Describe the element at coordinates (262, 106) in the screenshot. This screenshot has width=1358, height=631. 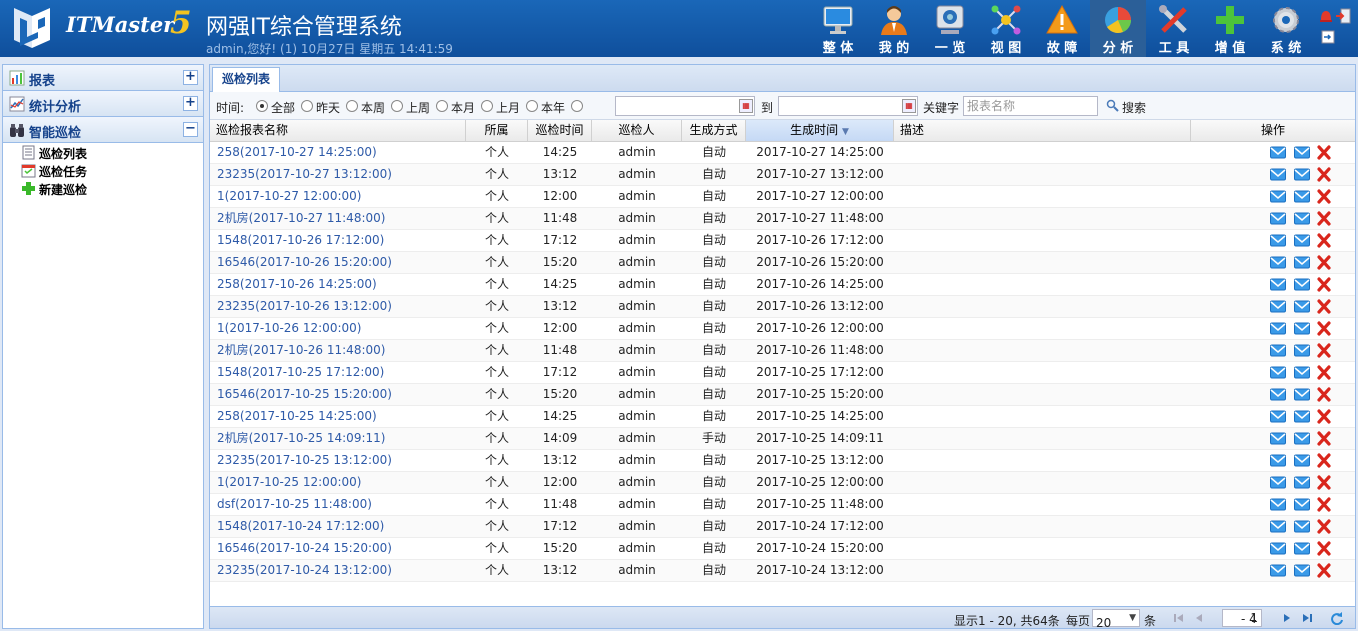
I see `radio-all` at that location.